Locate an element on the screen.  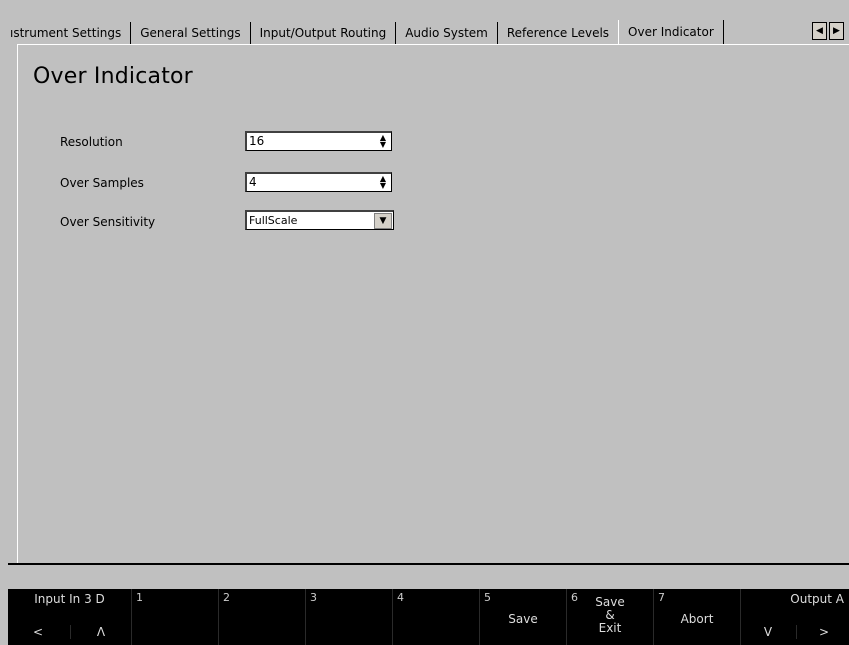
save-exit-label: Save & Exit is located at coordinates (610, 615).